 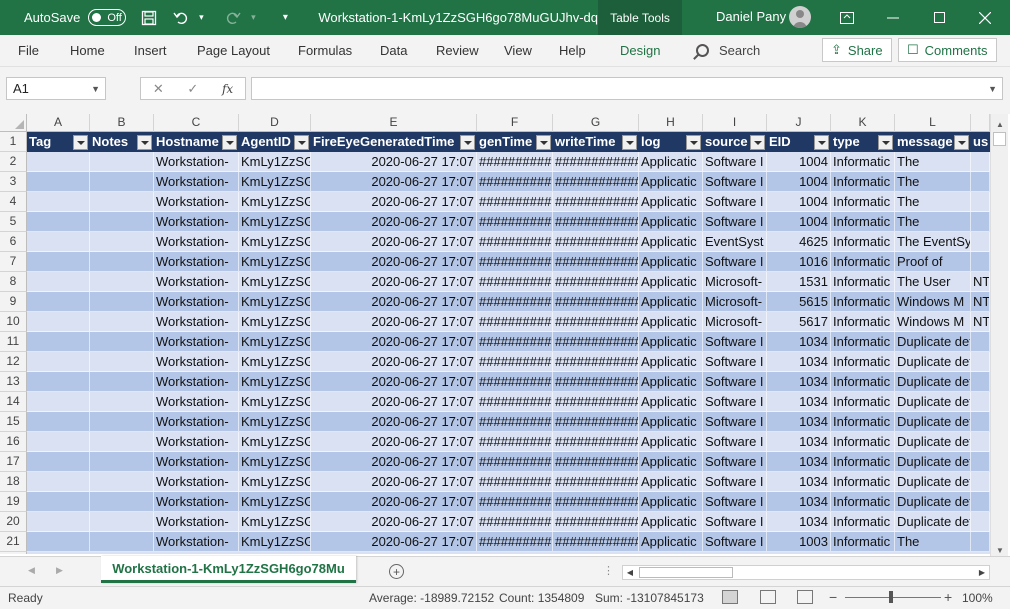 What do you see at coordinates (196, 123) in the screenshot?
I see `column-header: C` at bounding box center [196, 123].